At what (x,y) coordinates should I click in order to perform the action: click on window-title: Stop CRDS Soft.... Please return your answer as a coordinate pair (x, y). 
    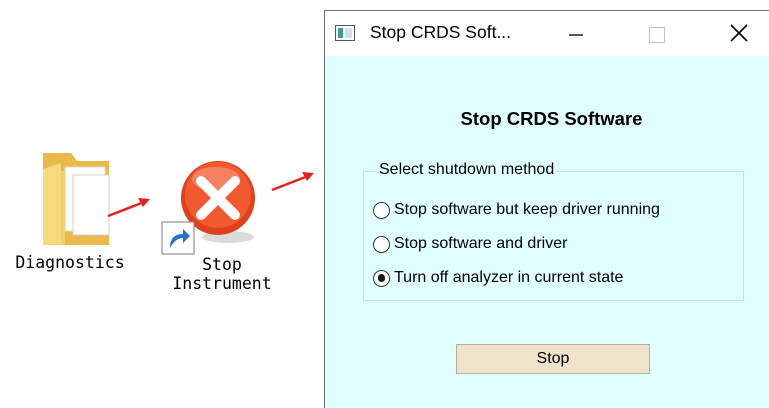
    Looking at the image, I should click on (441, 32).